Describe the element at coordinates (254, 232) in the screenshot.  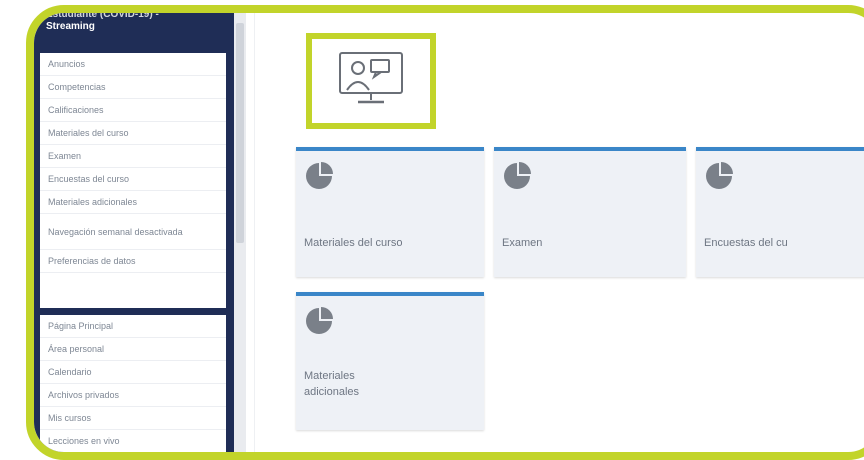
I see `content-divider` at that location.